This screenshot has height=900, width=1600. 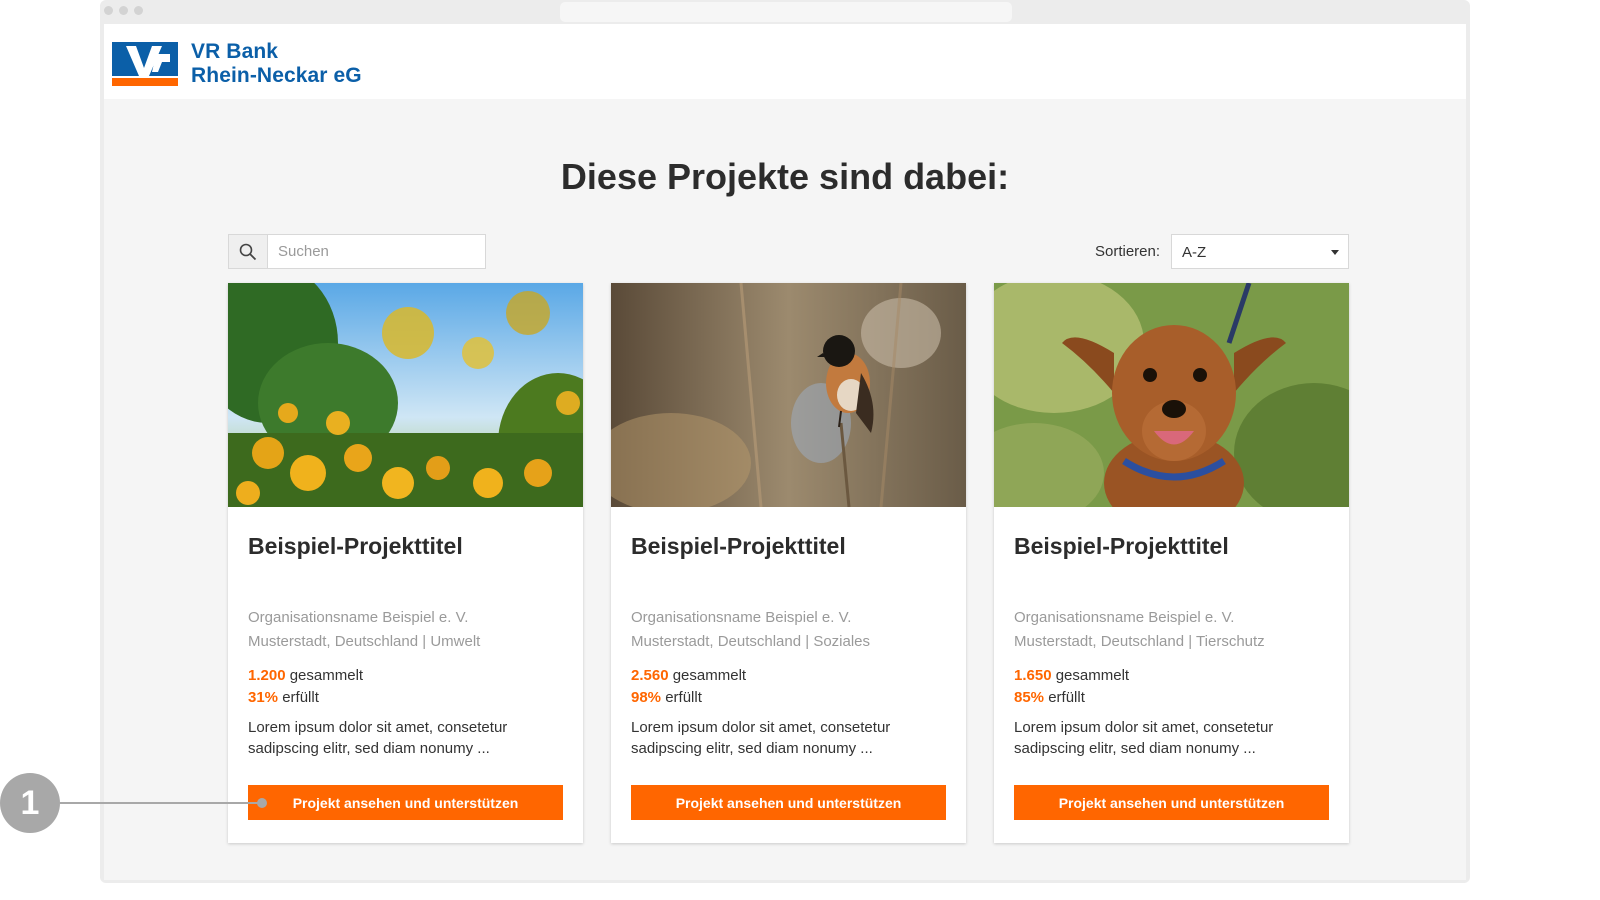 What do you see at coordinates (263, 697) in the screenshot?
I see `card-percent: 31%` at bounding box center [263, 697].